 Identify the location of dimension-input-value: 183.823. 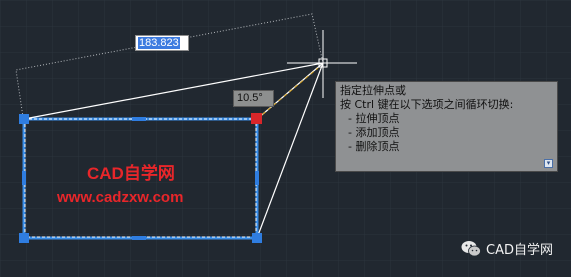
(159, 43).